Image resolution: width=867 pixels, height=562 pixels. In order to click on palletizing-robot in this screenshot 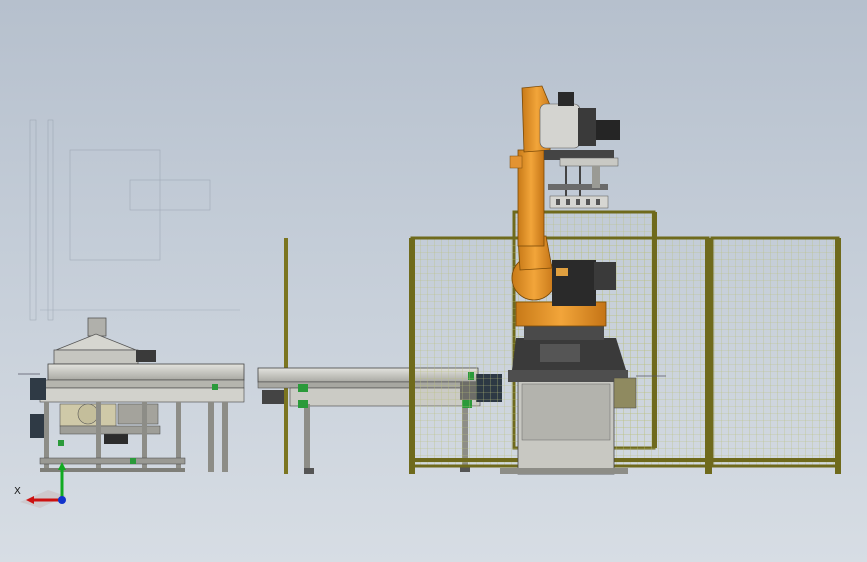, I will do `click(564, 206)`.